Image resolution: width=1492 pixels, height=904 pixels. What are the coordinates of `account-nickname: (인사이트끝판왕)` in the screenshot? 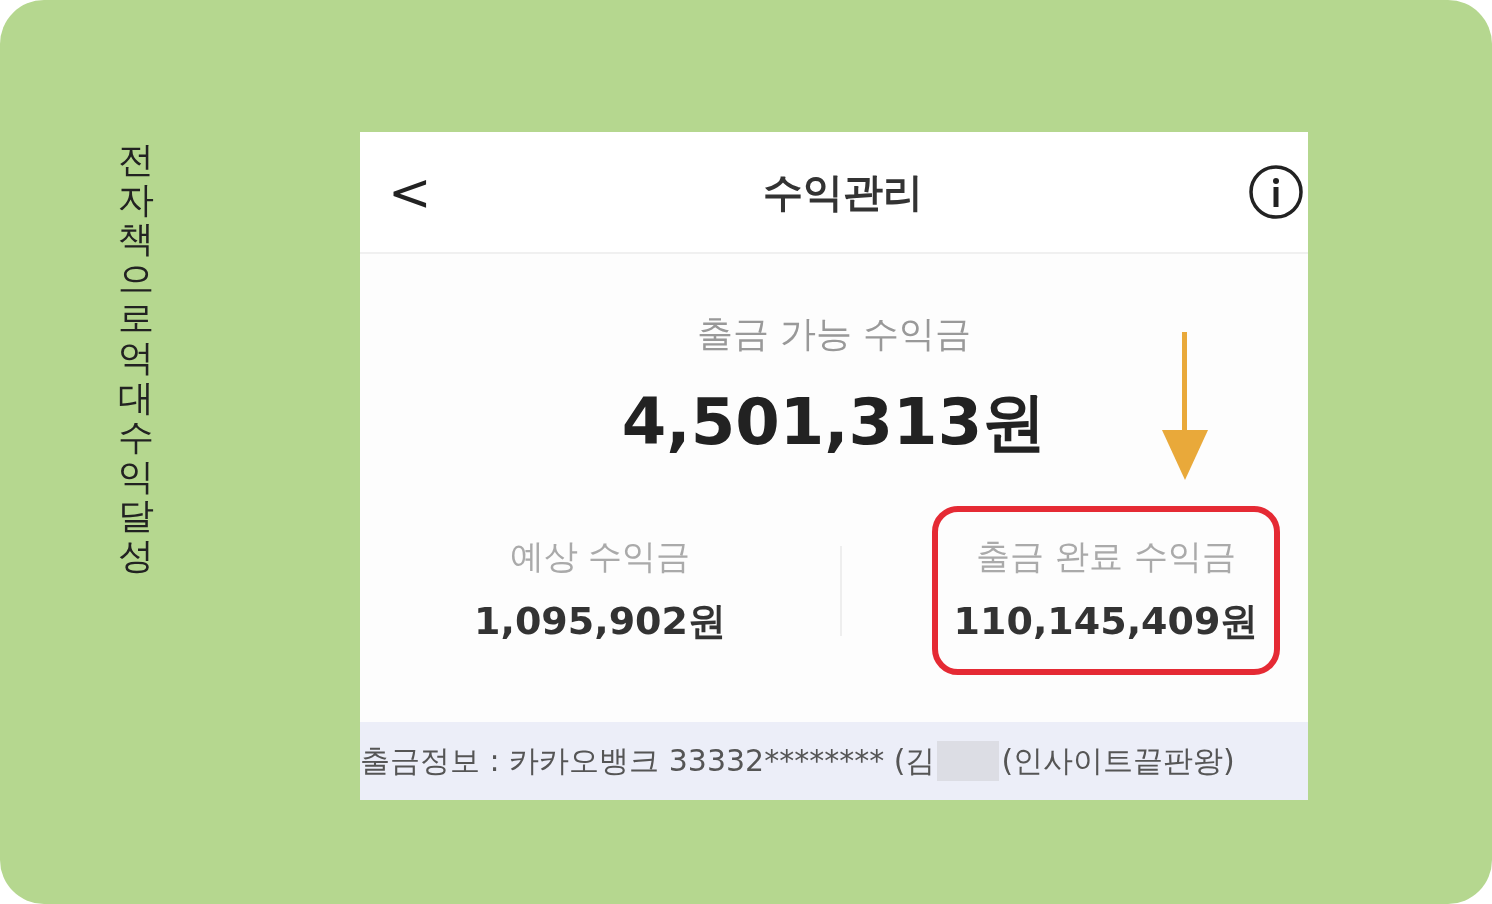 It's located at (1118, 760).